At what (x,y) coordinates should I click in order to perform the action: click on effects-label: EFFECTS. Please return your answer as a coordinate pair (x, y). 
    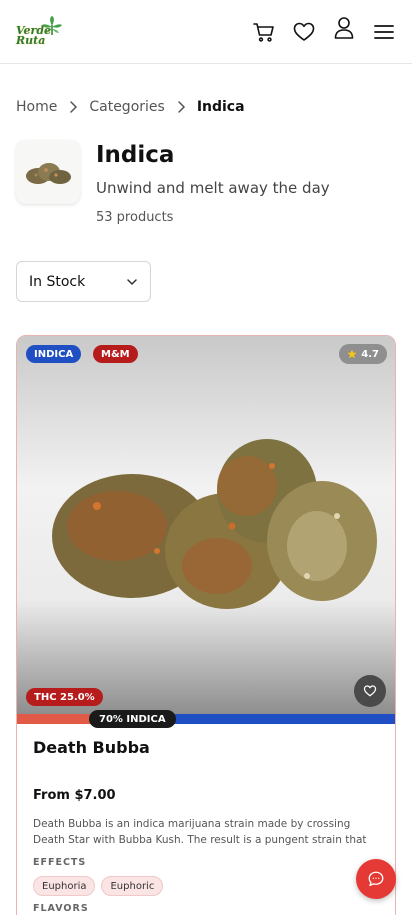
    Looking at the image, I should click on (60, 862).